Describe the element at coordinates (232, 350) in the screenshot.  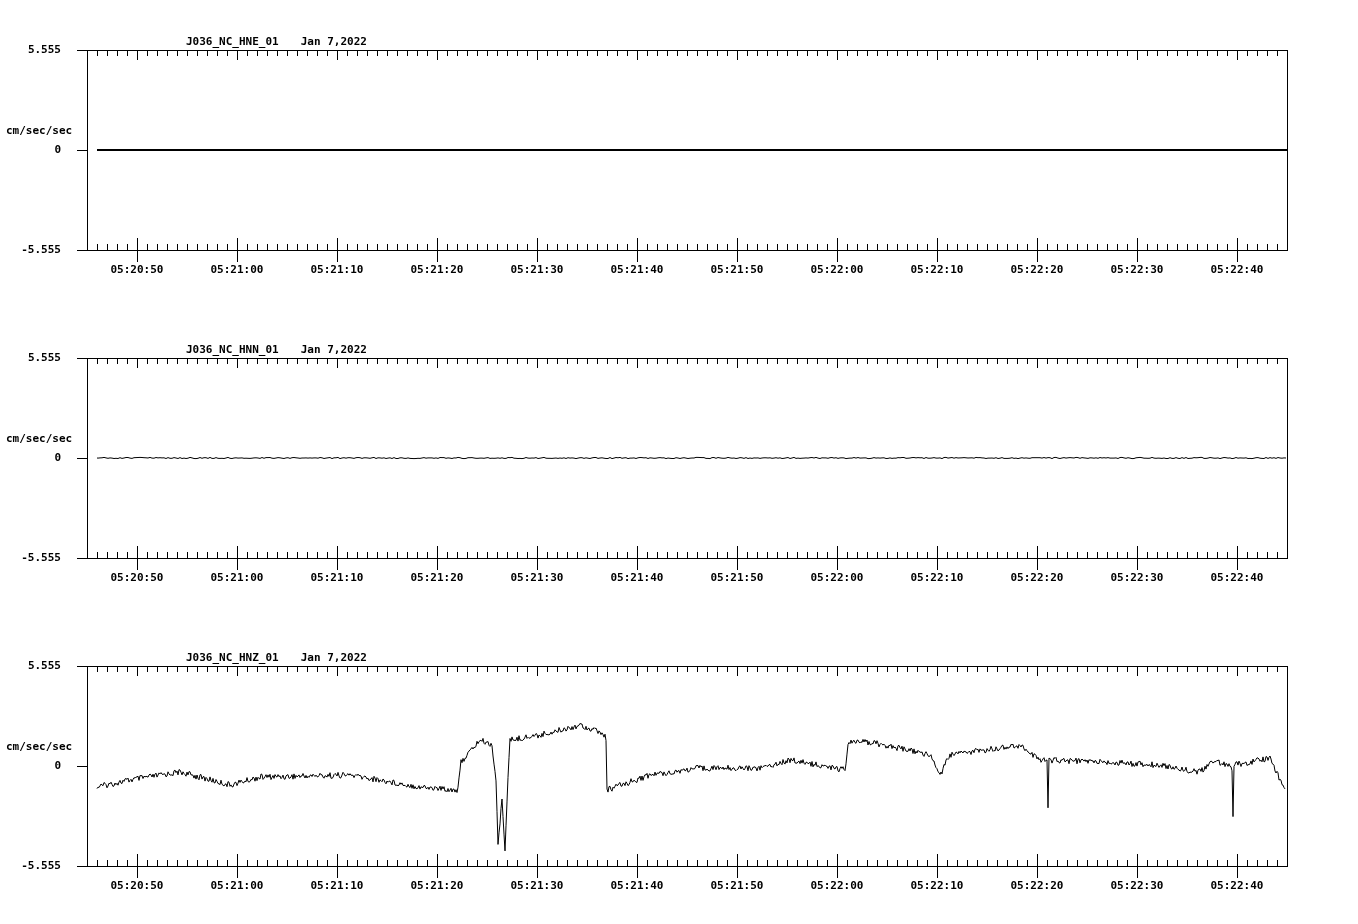
I see `station-title: J036_NC_HNN_01` at that location.